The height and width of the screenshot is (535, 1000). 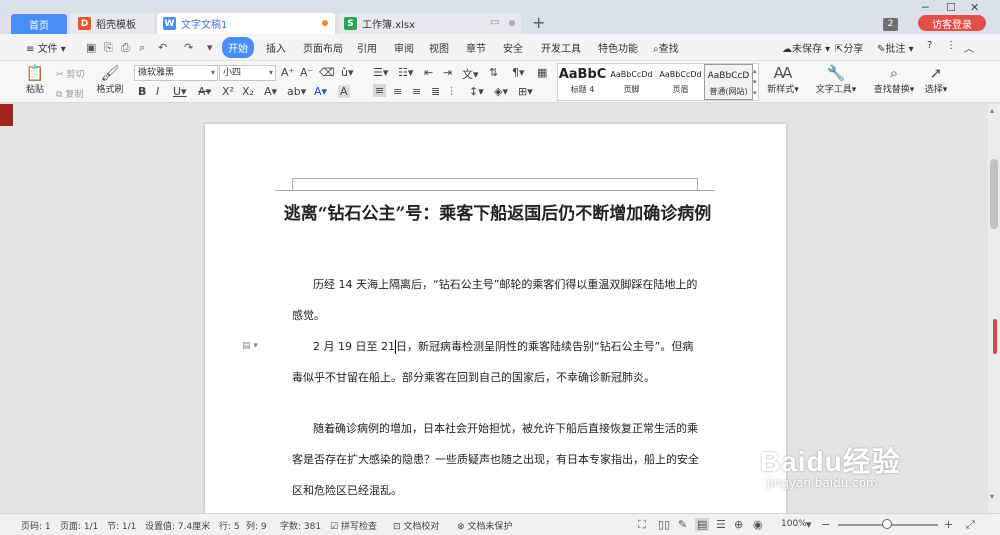 What do you see at coordinates (204, 91) in the screenshot?
I see `strikethrough-icon: A▾` at bounding box center [204, 91].